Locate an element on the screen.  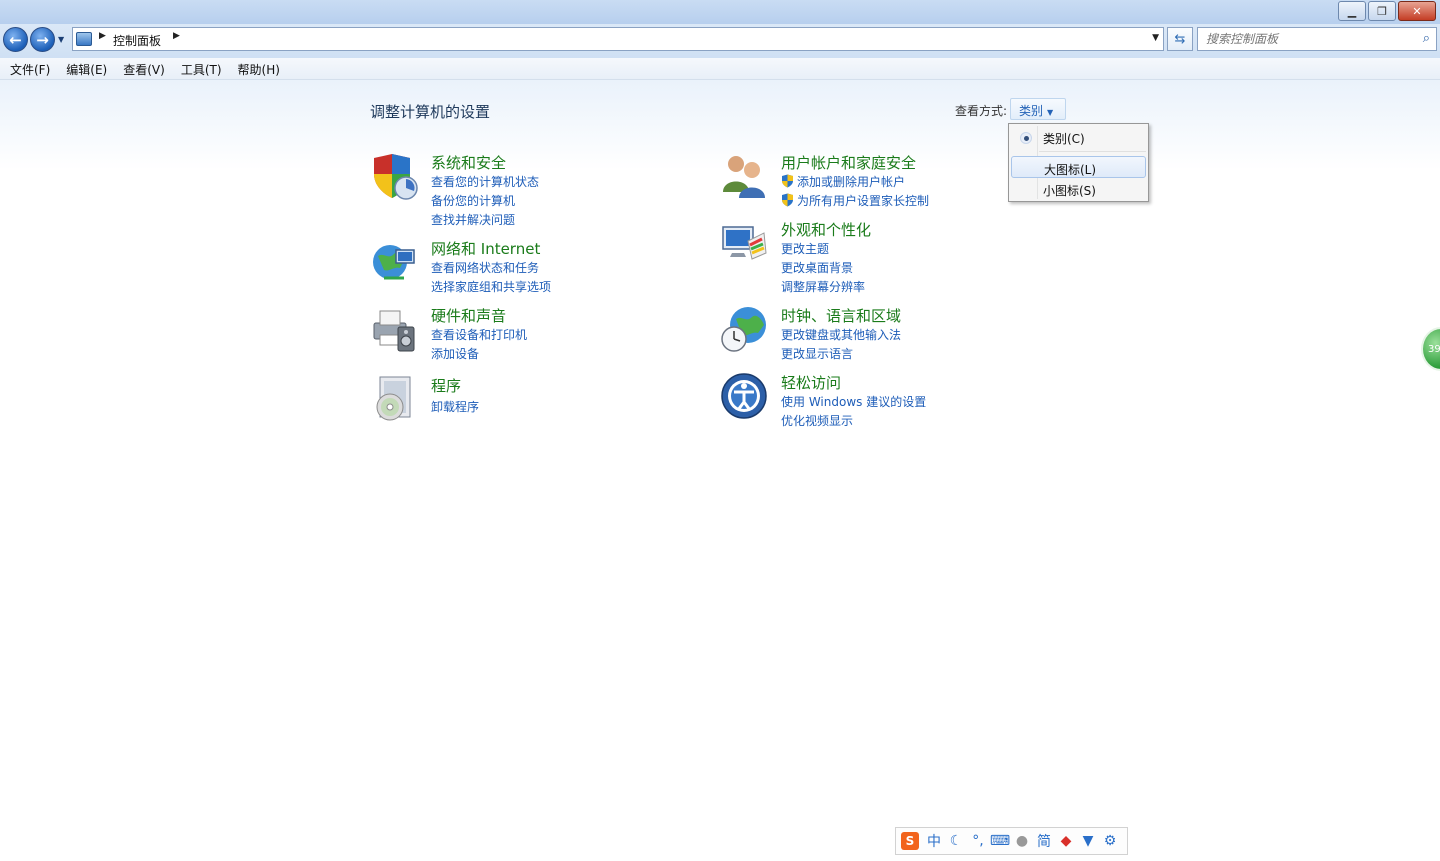
link-keyboard-input: 更改键盘或其他输入法 is located at coordinates (841, 334).